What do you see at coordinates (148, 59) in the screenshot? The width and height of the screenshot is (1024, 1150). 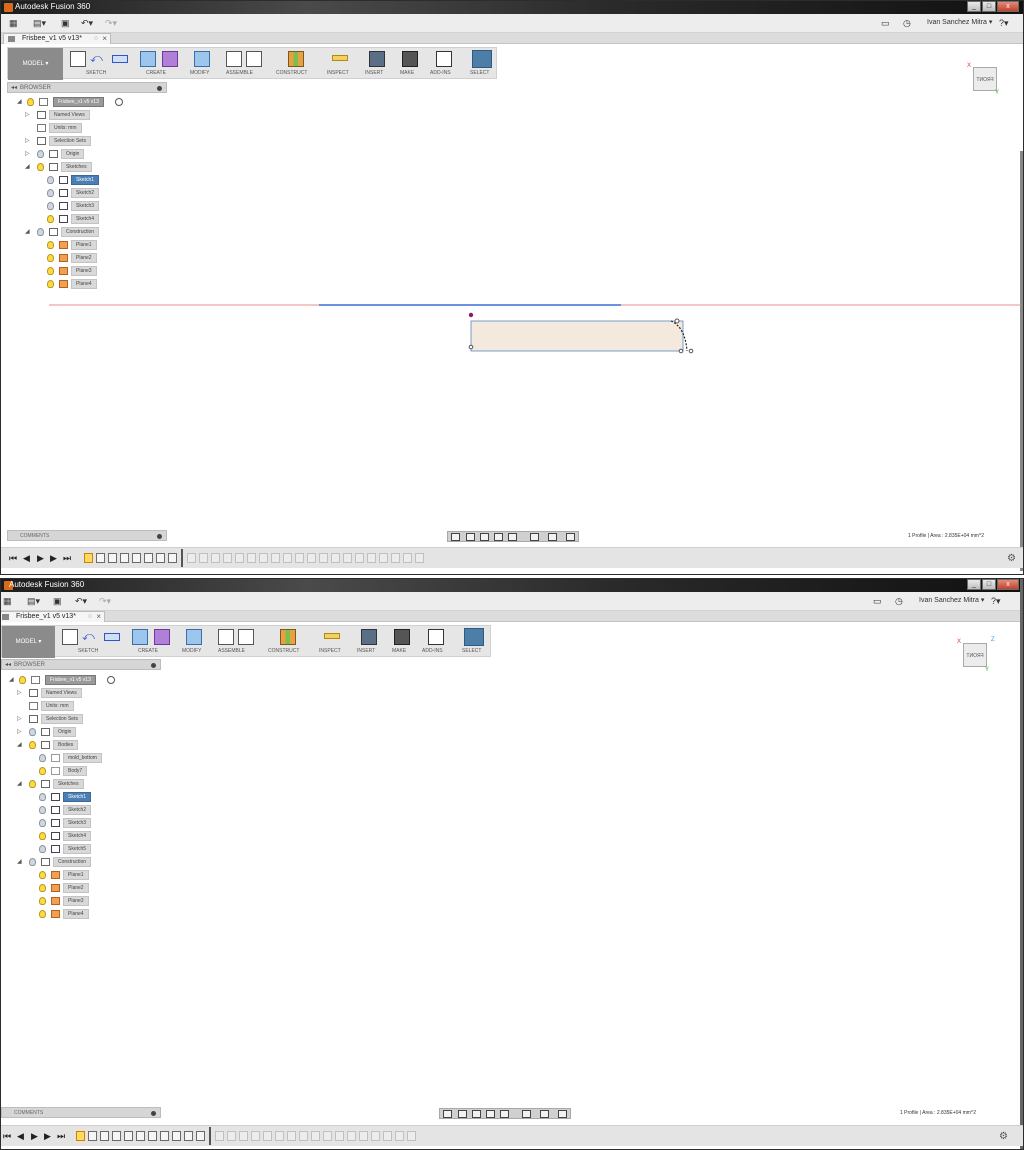 I see `extrude-icon` at bounding box center [148, 59].